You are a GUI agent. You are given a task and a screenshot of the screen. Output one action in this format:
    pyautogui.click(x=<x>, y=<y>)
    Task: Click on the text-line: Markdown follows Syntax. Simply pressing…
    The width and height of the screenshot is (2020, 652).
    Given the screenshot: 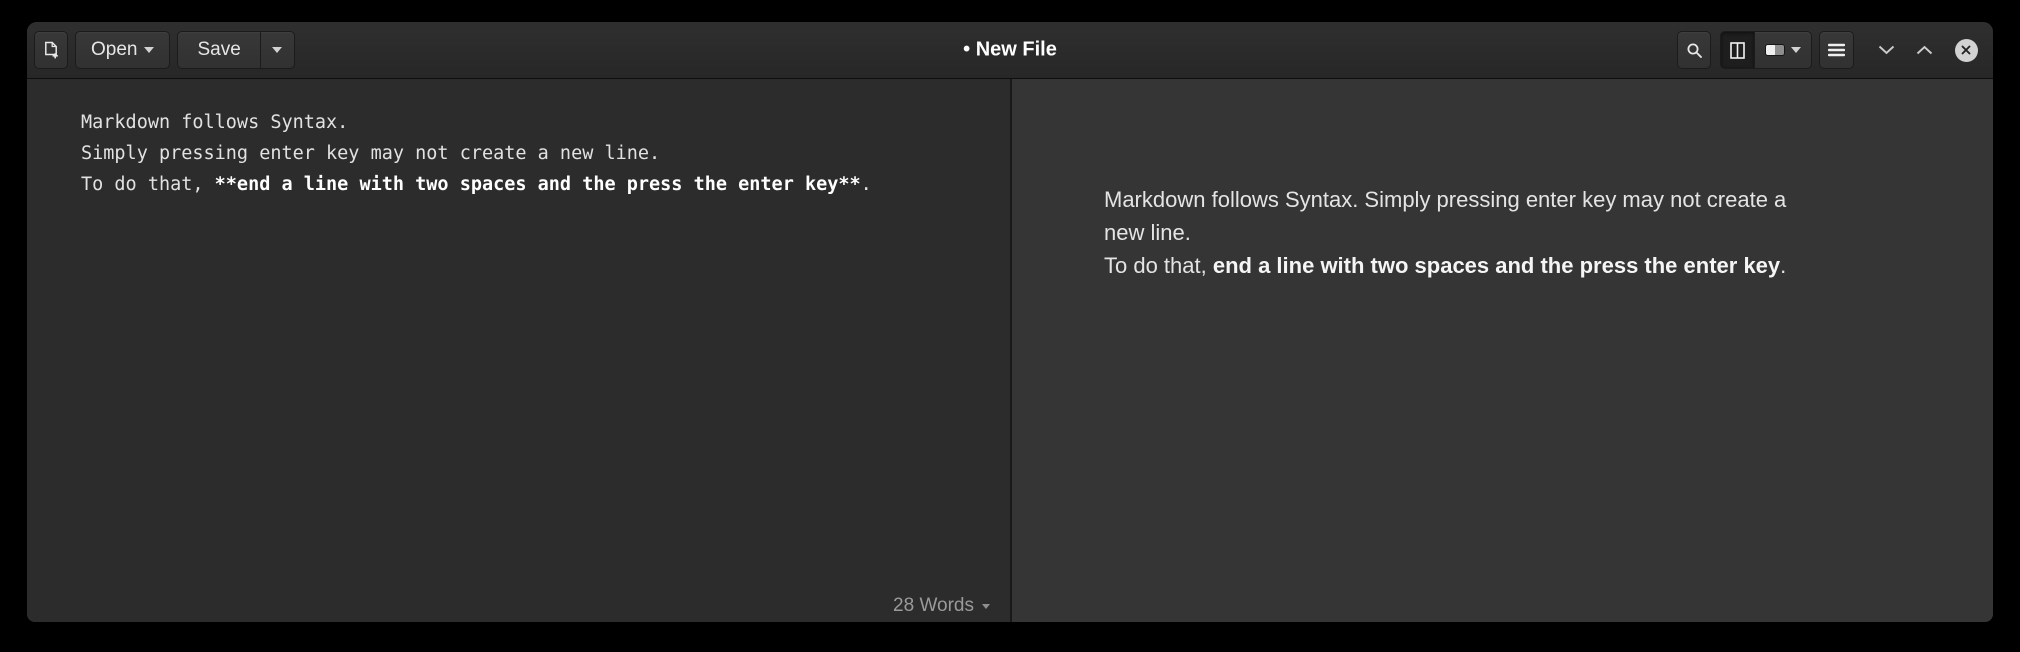 What is the action you would take?
    pyautogui.click(x=1520, y=199)
    